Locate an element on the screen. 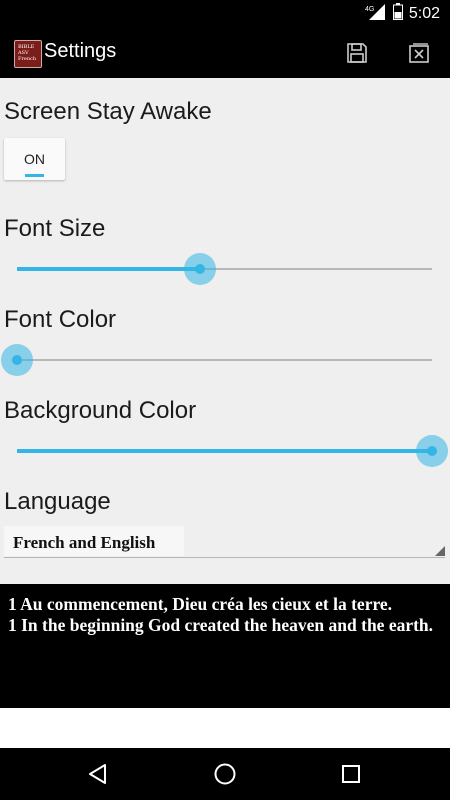 This screenshot has width=450, height=800. language-dropdown-box: French and English is located at coordinates (94, 541).